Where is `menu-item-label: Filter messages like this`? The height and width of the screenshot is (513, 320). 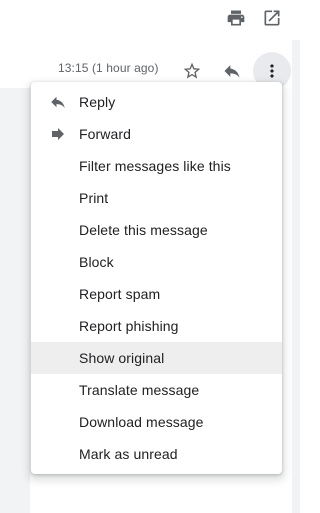
menu-item-label: Filter messages like this is located at coordinates (155, 166).